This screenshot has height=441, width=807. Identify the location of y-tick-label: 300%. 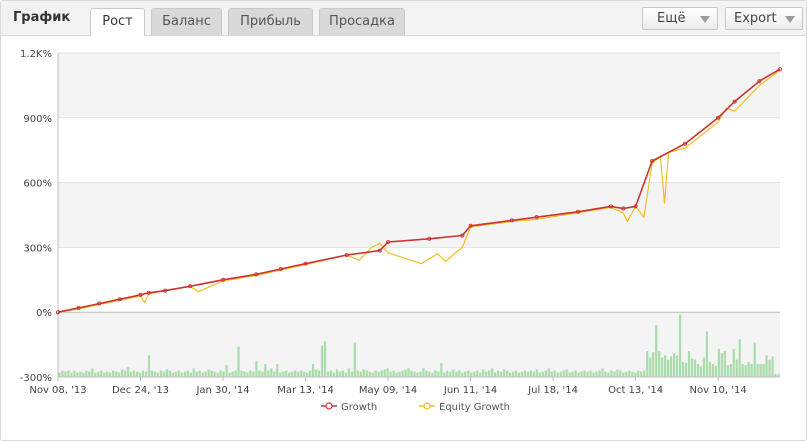
(37, 248).